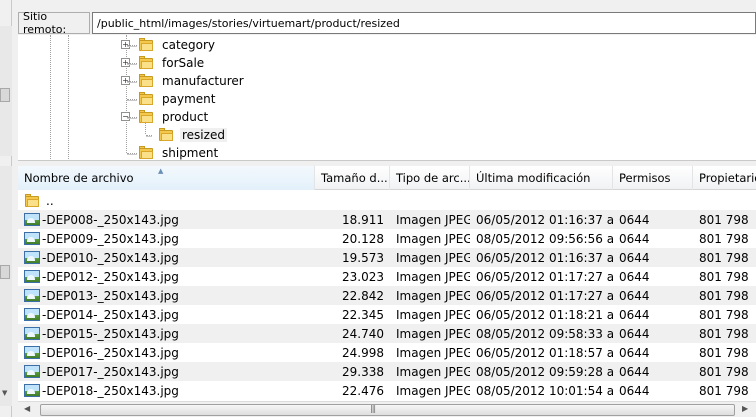 The height and width of the screenshot is (417, 756). I want to click on scroll-right-arrow-icon: ▶, so click(745, 408).